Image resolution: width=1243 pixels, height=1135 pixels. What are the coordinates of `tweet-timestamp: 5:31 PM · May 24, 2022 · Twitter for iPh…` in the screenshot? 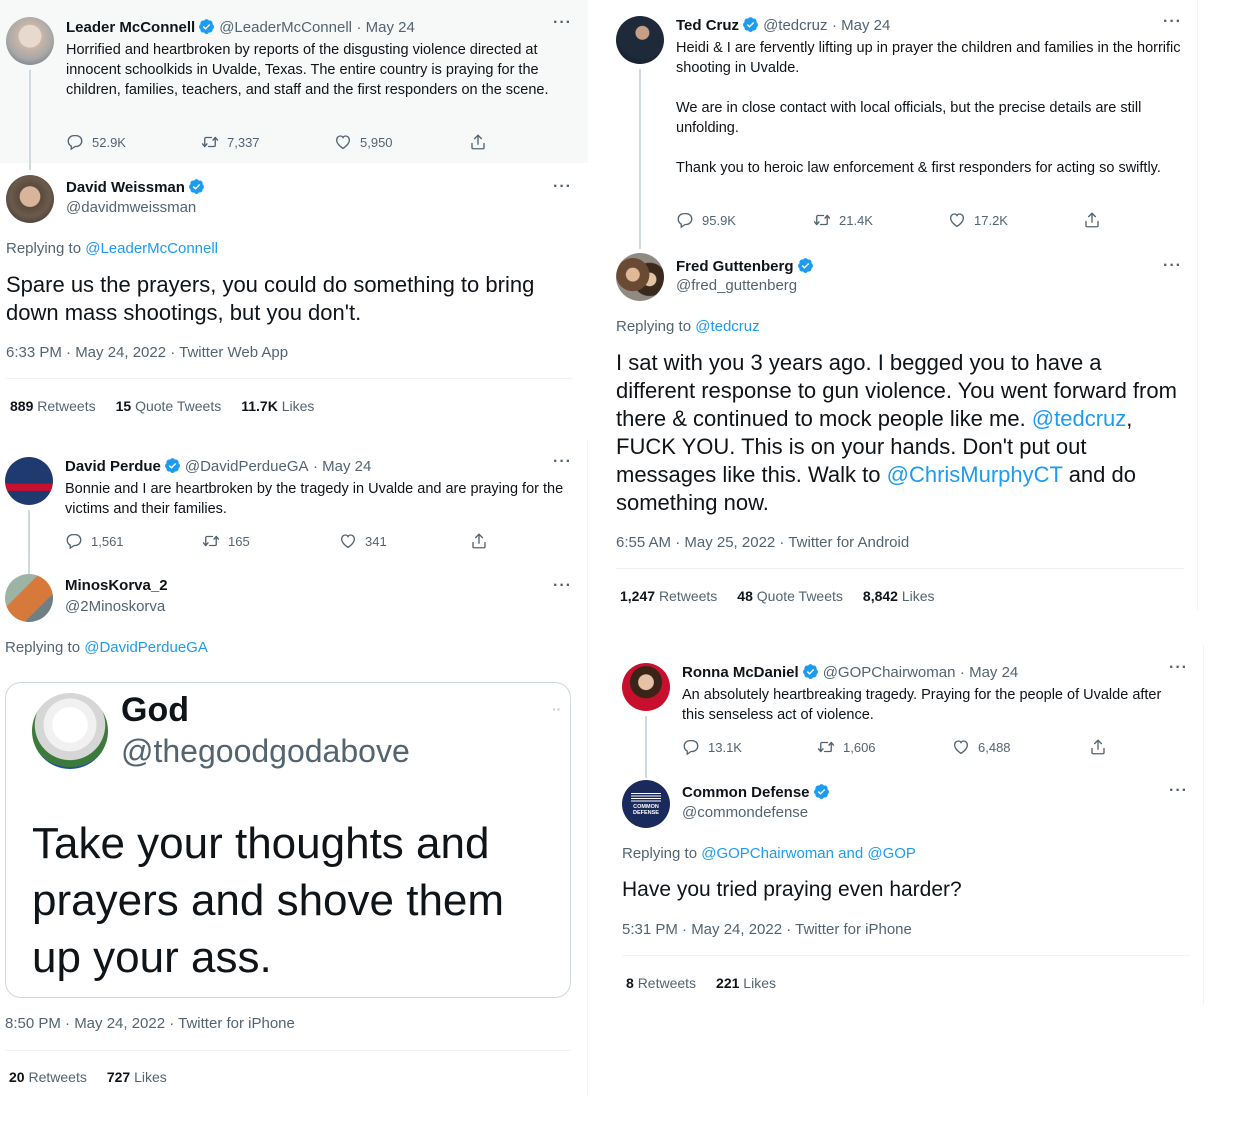 It's located at (767, 929).